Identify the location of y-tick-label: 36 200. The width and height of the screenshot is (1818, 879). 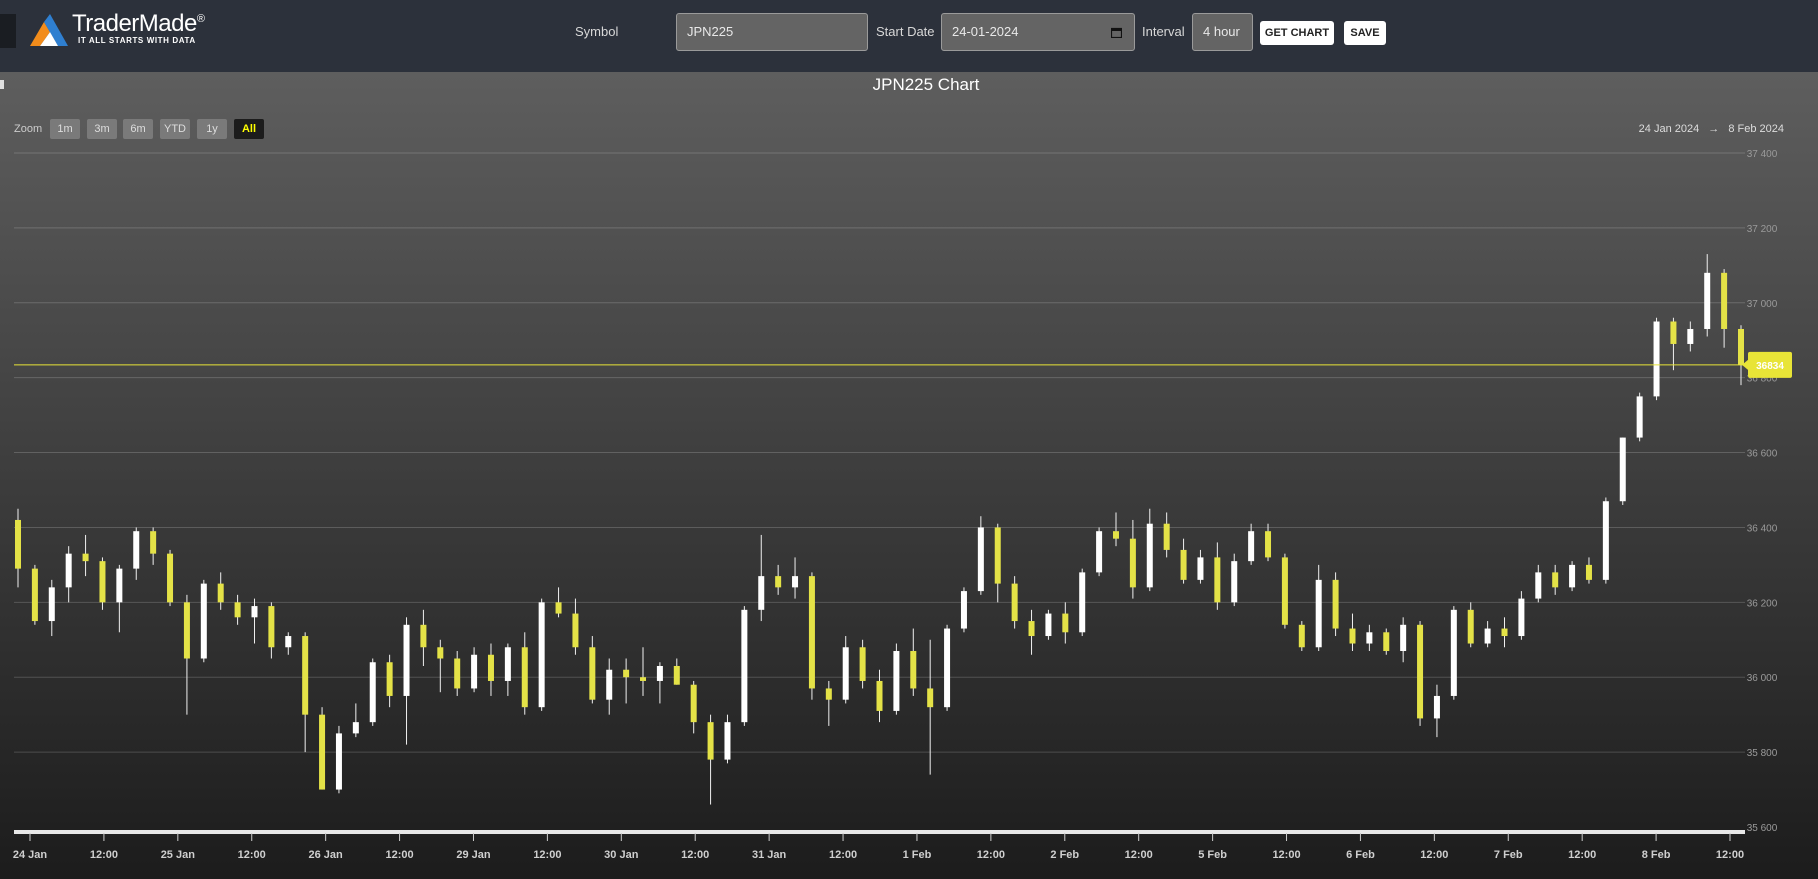
(1762, 603).